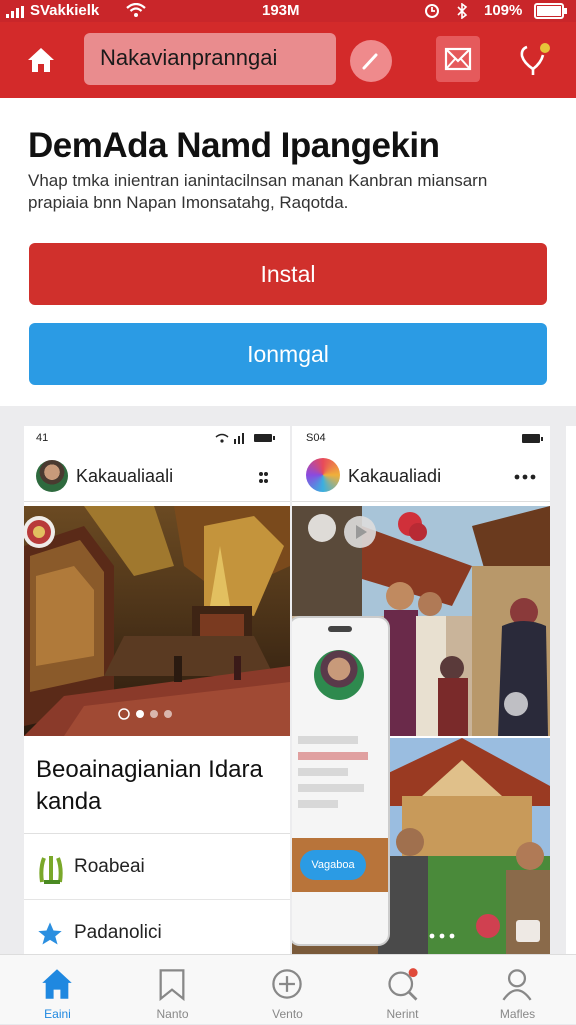 The width and height of the screenshot is (576, 1025). What do you see at coordinates (402, 1014) in the screenshot?
I see `nav-label: Nerint` at bounding box center [402, 1014].